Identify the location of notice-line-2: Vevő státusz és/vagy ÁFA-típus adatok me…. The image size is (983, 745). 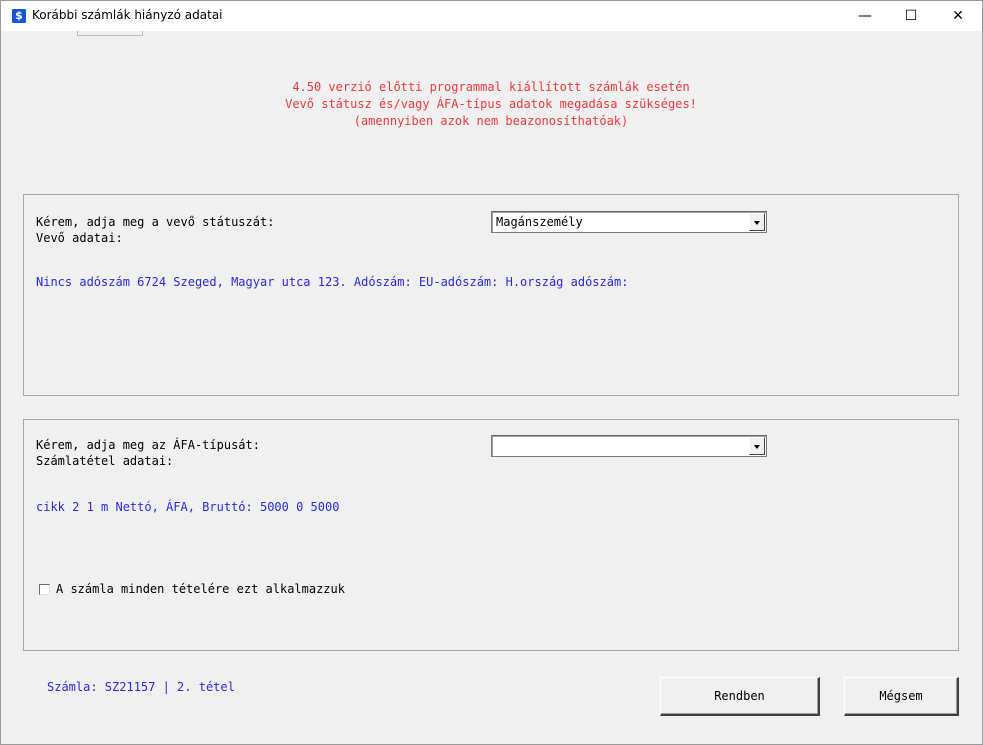
(491, 104).